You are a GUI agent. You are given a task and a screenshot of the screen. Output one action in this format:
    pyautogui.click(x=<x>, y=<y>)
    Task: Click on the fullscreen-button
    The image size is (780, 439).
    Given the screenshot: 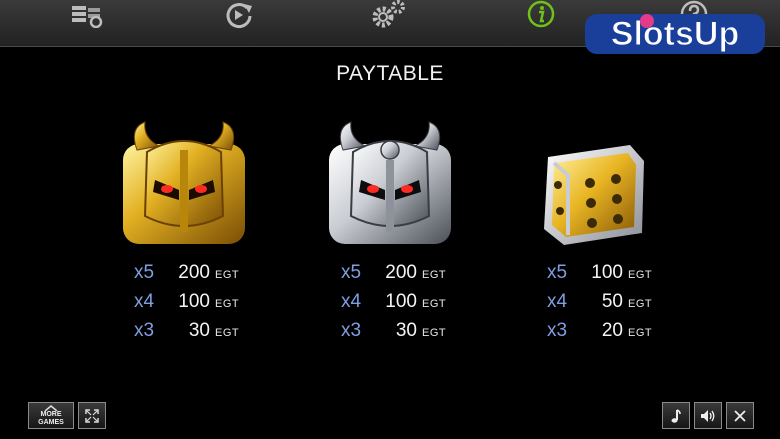 What is the action you would take?
    pyautogui.click(x=92, y=415)
    